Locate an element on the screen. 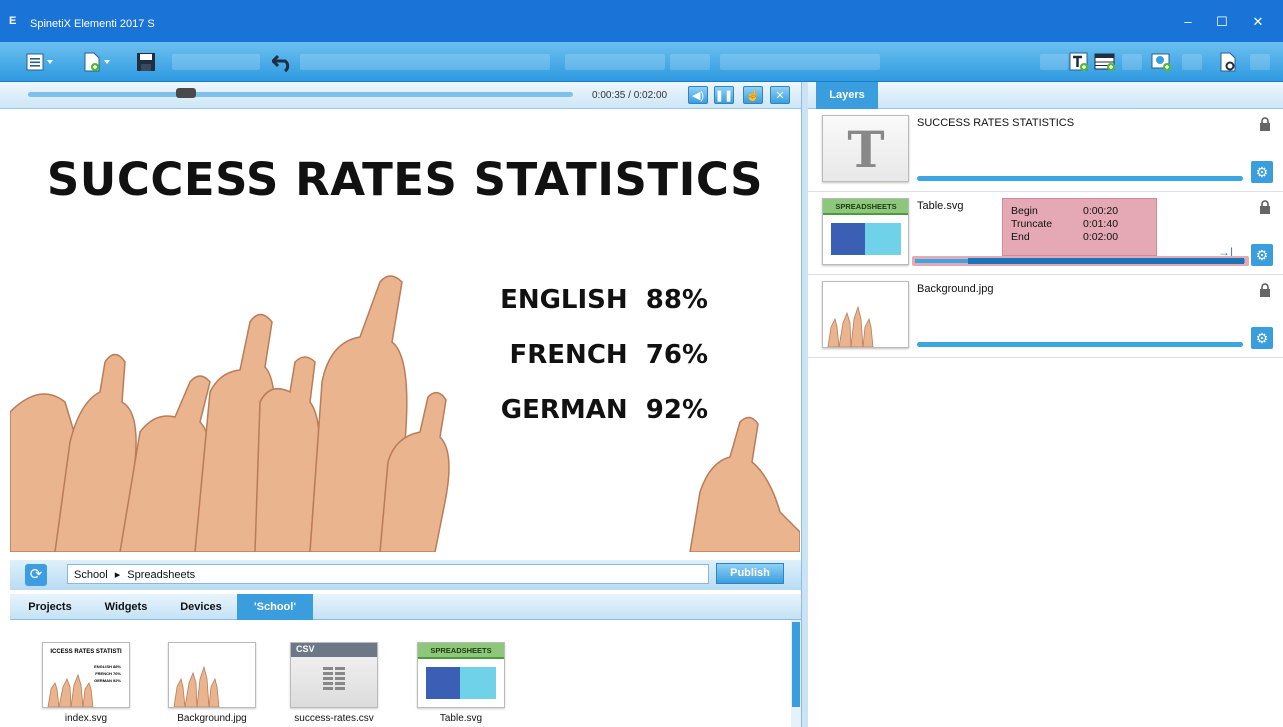  pause-button: ❚❚ is located at coordinates (724, 95).